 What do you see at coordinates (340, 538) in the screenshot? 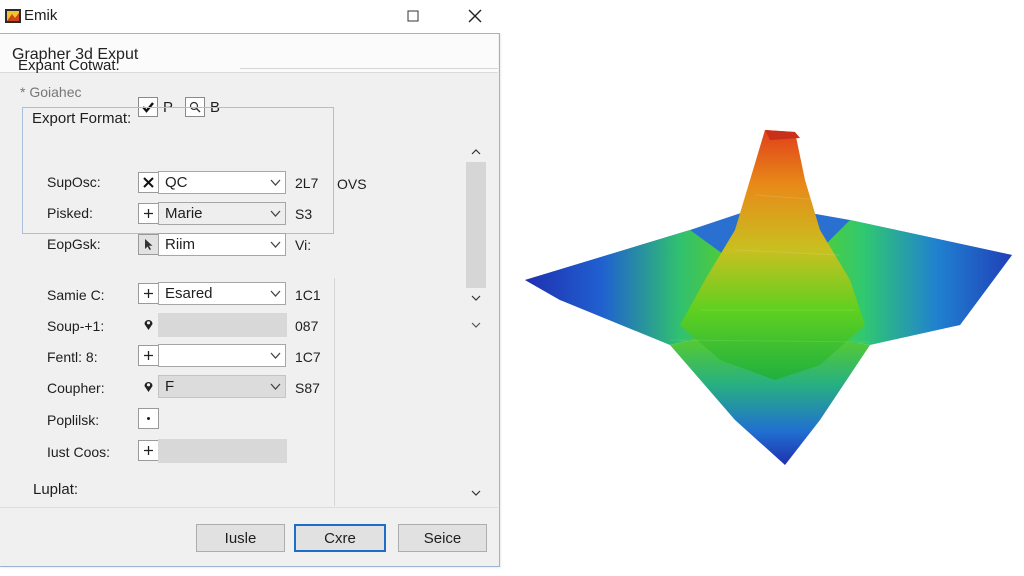
I see `default-button: Cxre` at bounding box center [340, 538].